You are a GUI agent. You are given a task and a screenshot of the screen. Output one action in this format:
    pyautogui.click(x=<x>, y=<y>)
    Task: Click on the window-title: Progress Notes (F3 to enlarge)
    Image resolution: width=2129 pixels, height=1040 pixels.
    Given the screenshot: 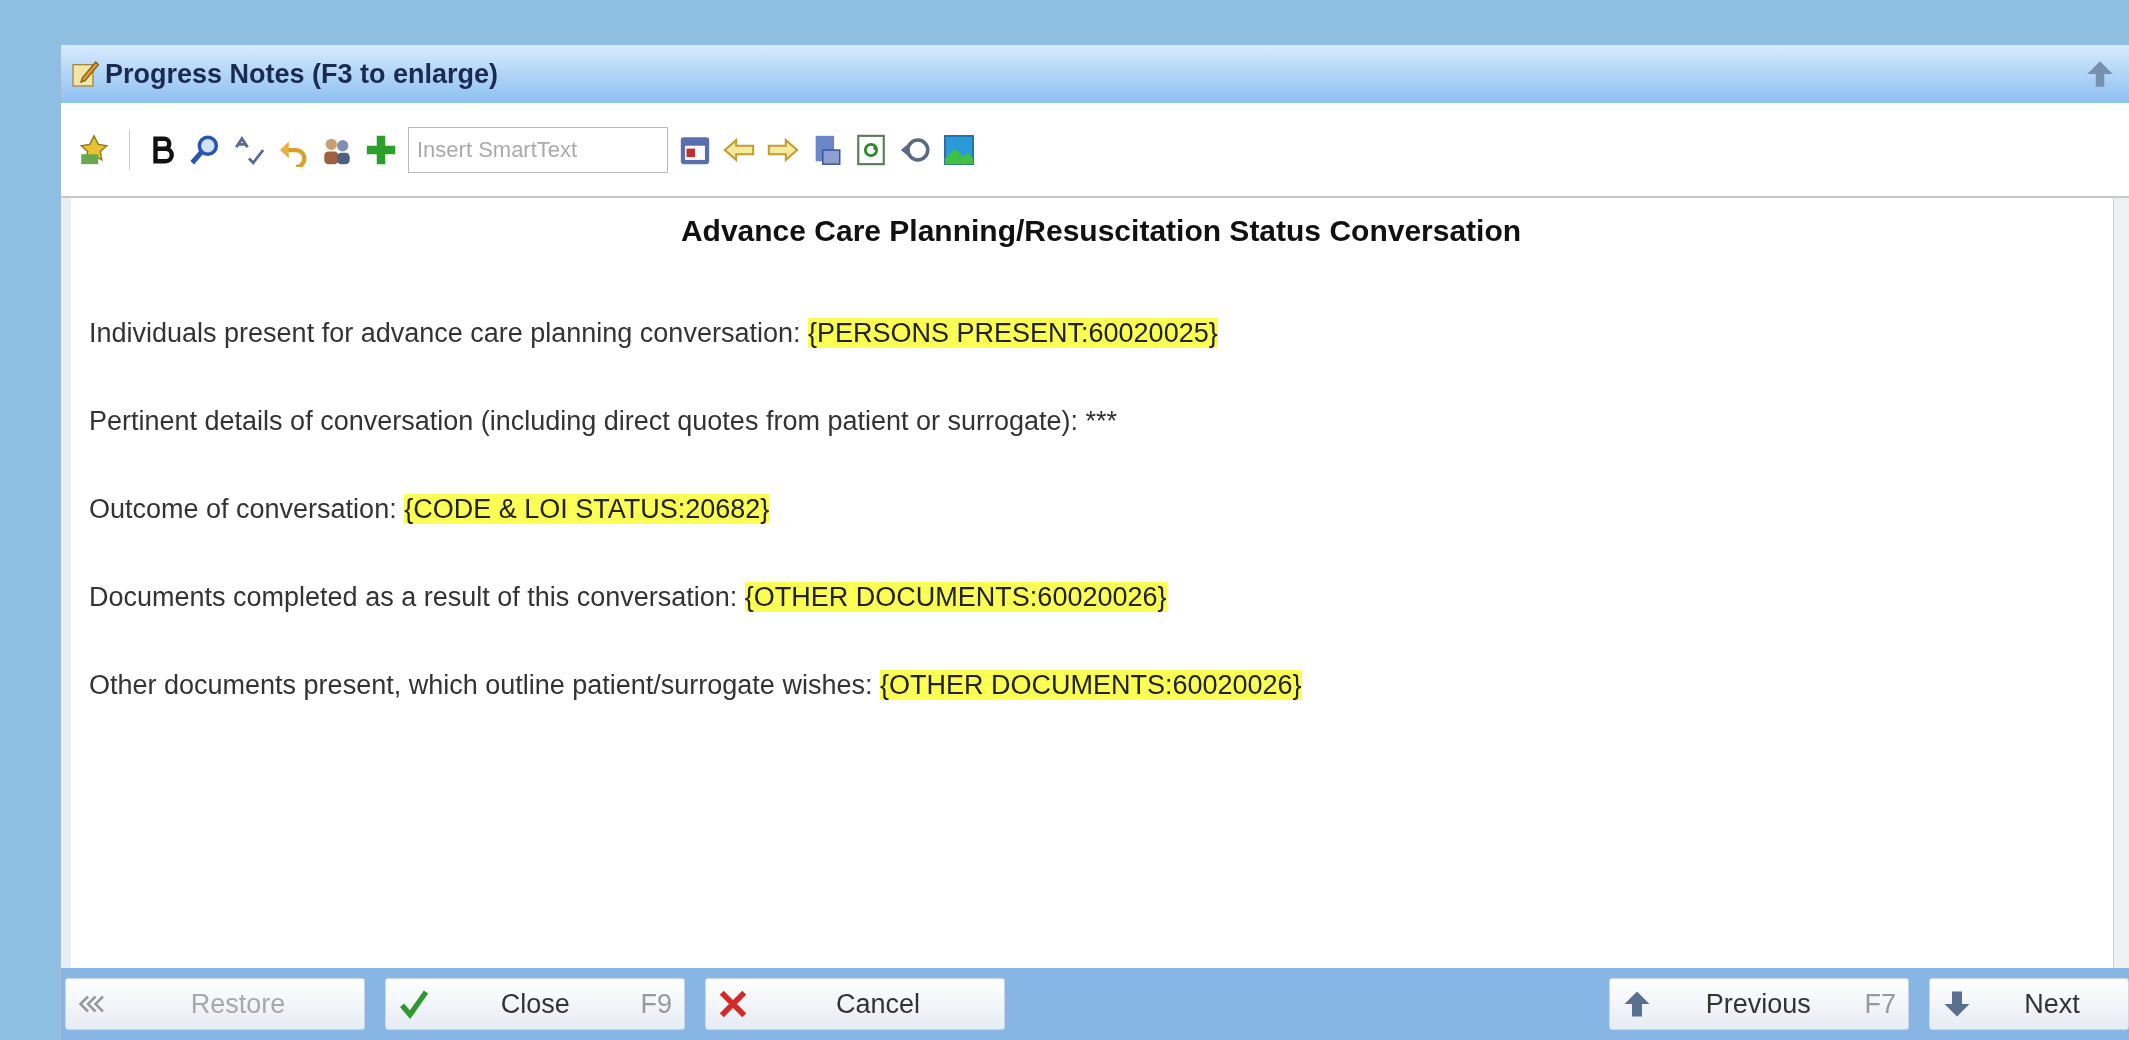 What is the action you would take?
    pyautogui.click(x=302, y=74)
    